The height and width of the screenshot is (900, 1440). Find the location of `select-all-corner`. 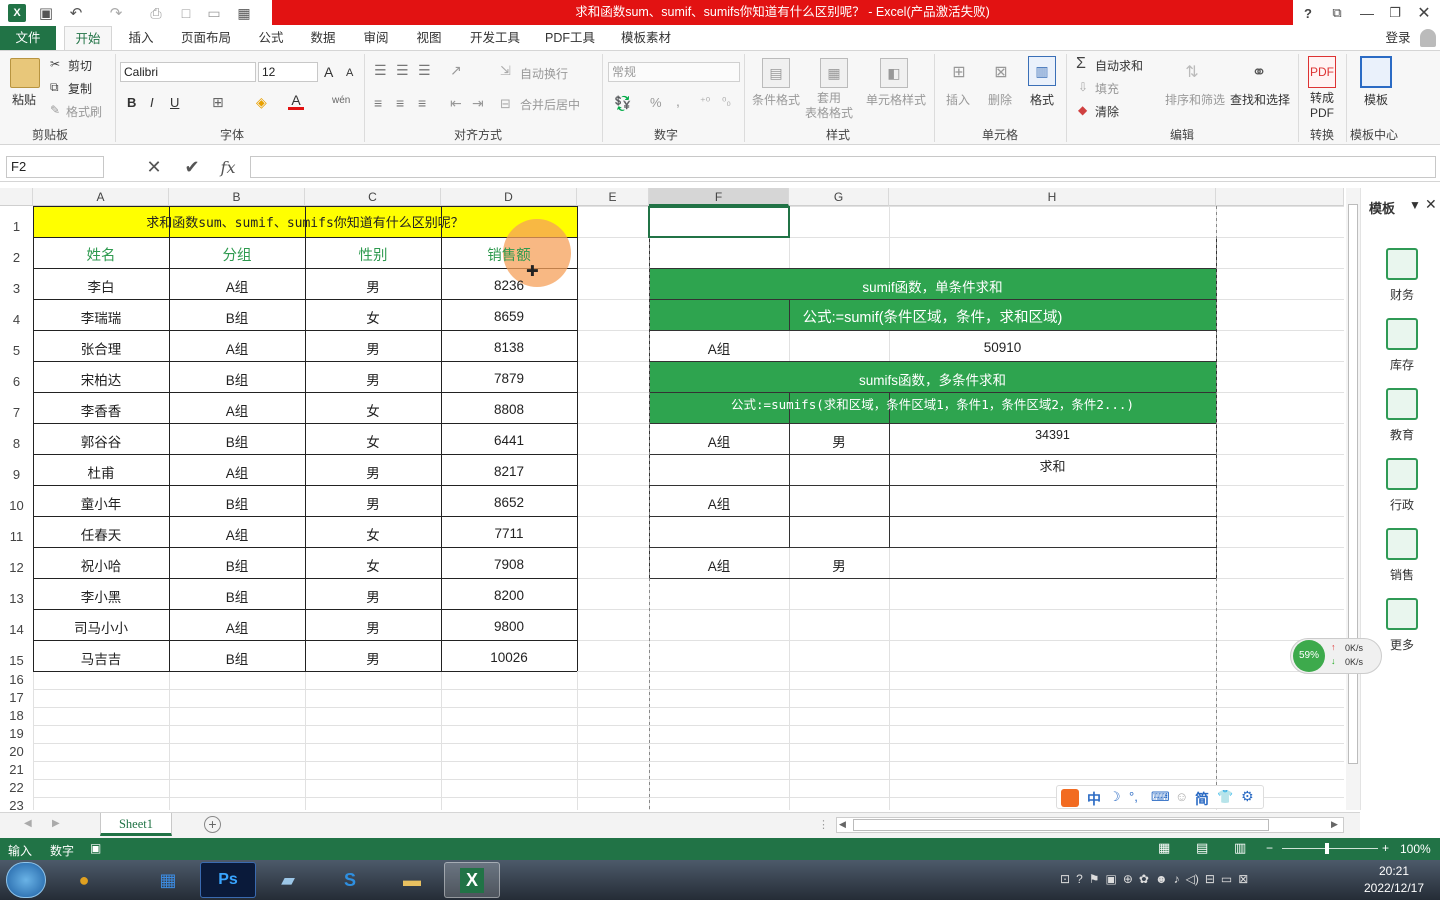

select-all-corner is located at coordinates (16, 197).